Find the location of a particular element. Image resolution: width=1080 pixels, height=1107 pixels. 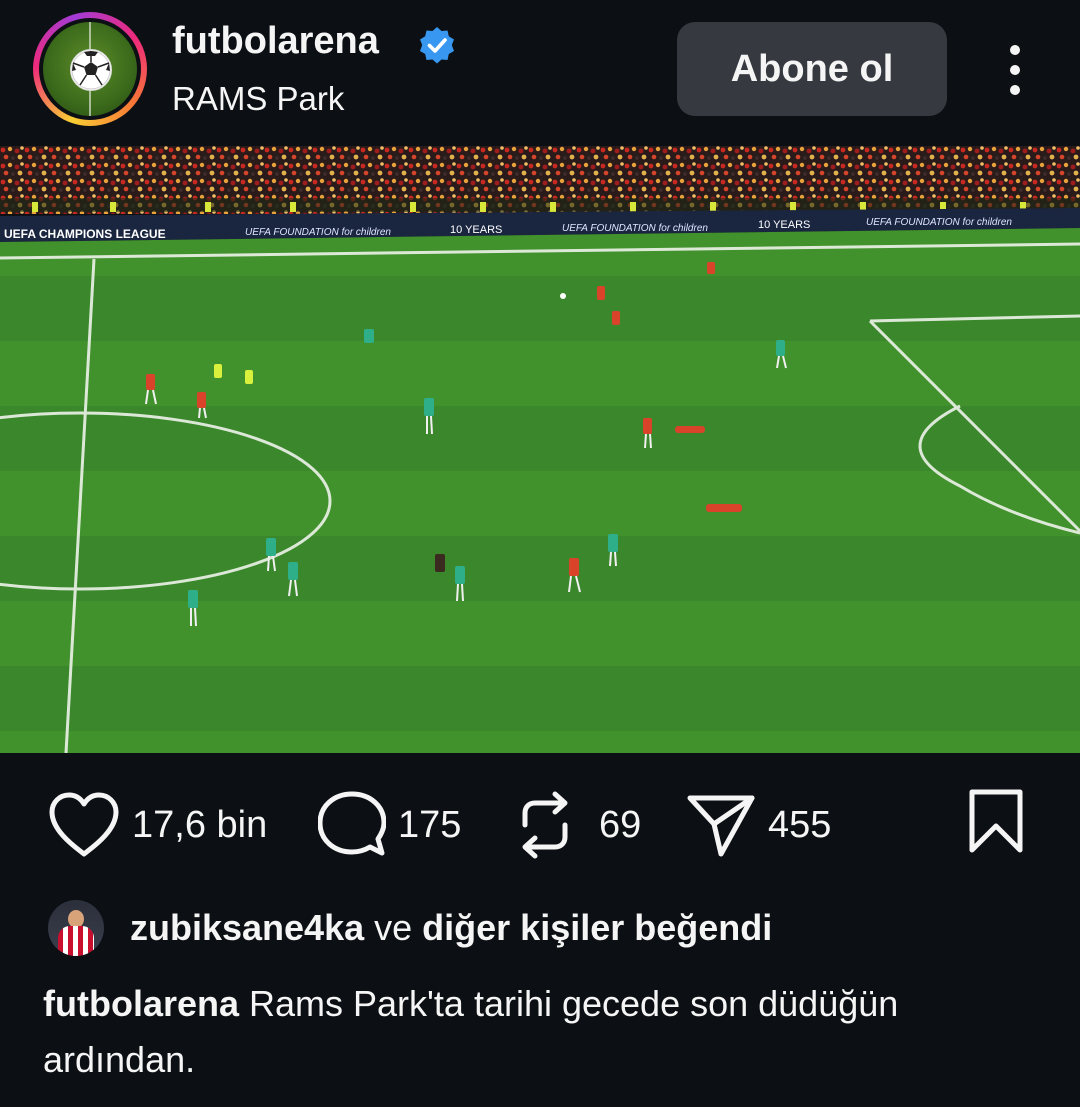

caption-author: futbolarena is located at coordinates (141, 1003).